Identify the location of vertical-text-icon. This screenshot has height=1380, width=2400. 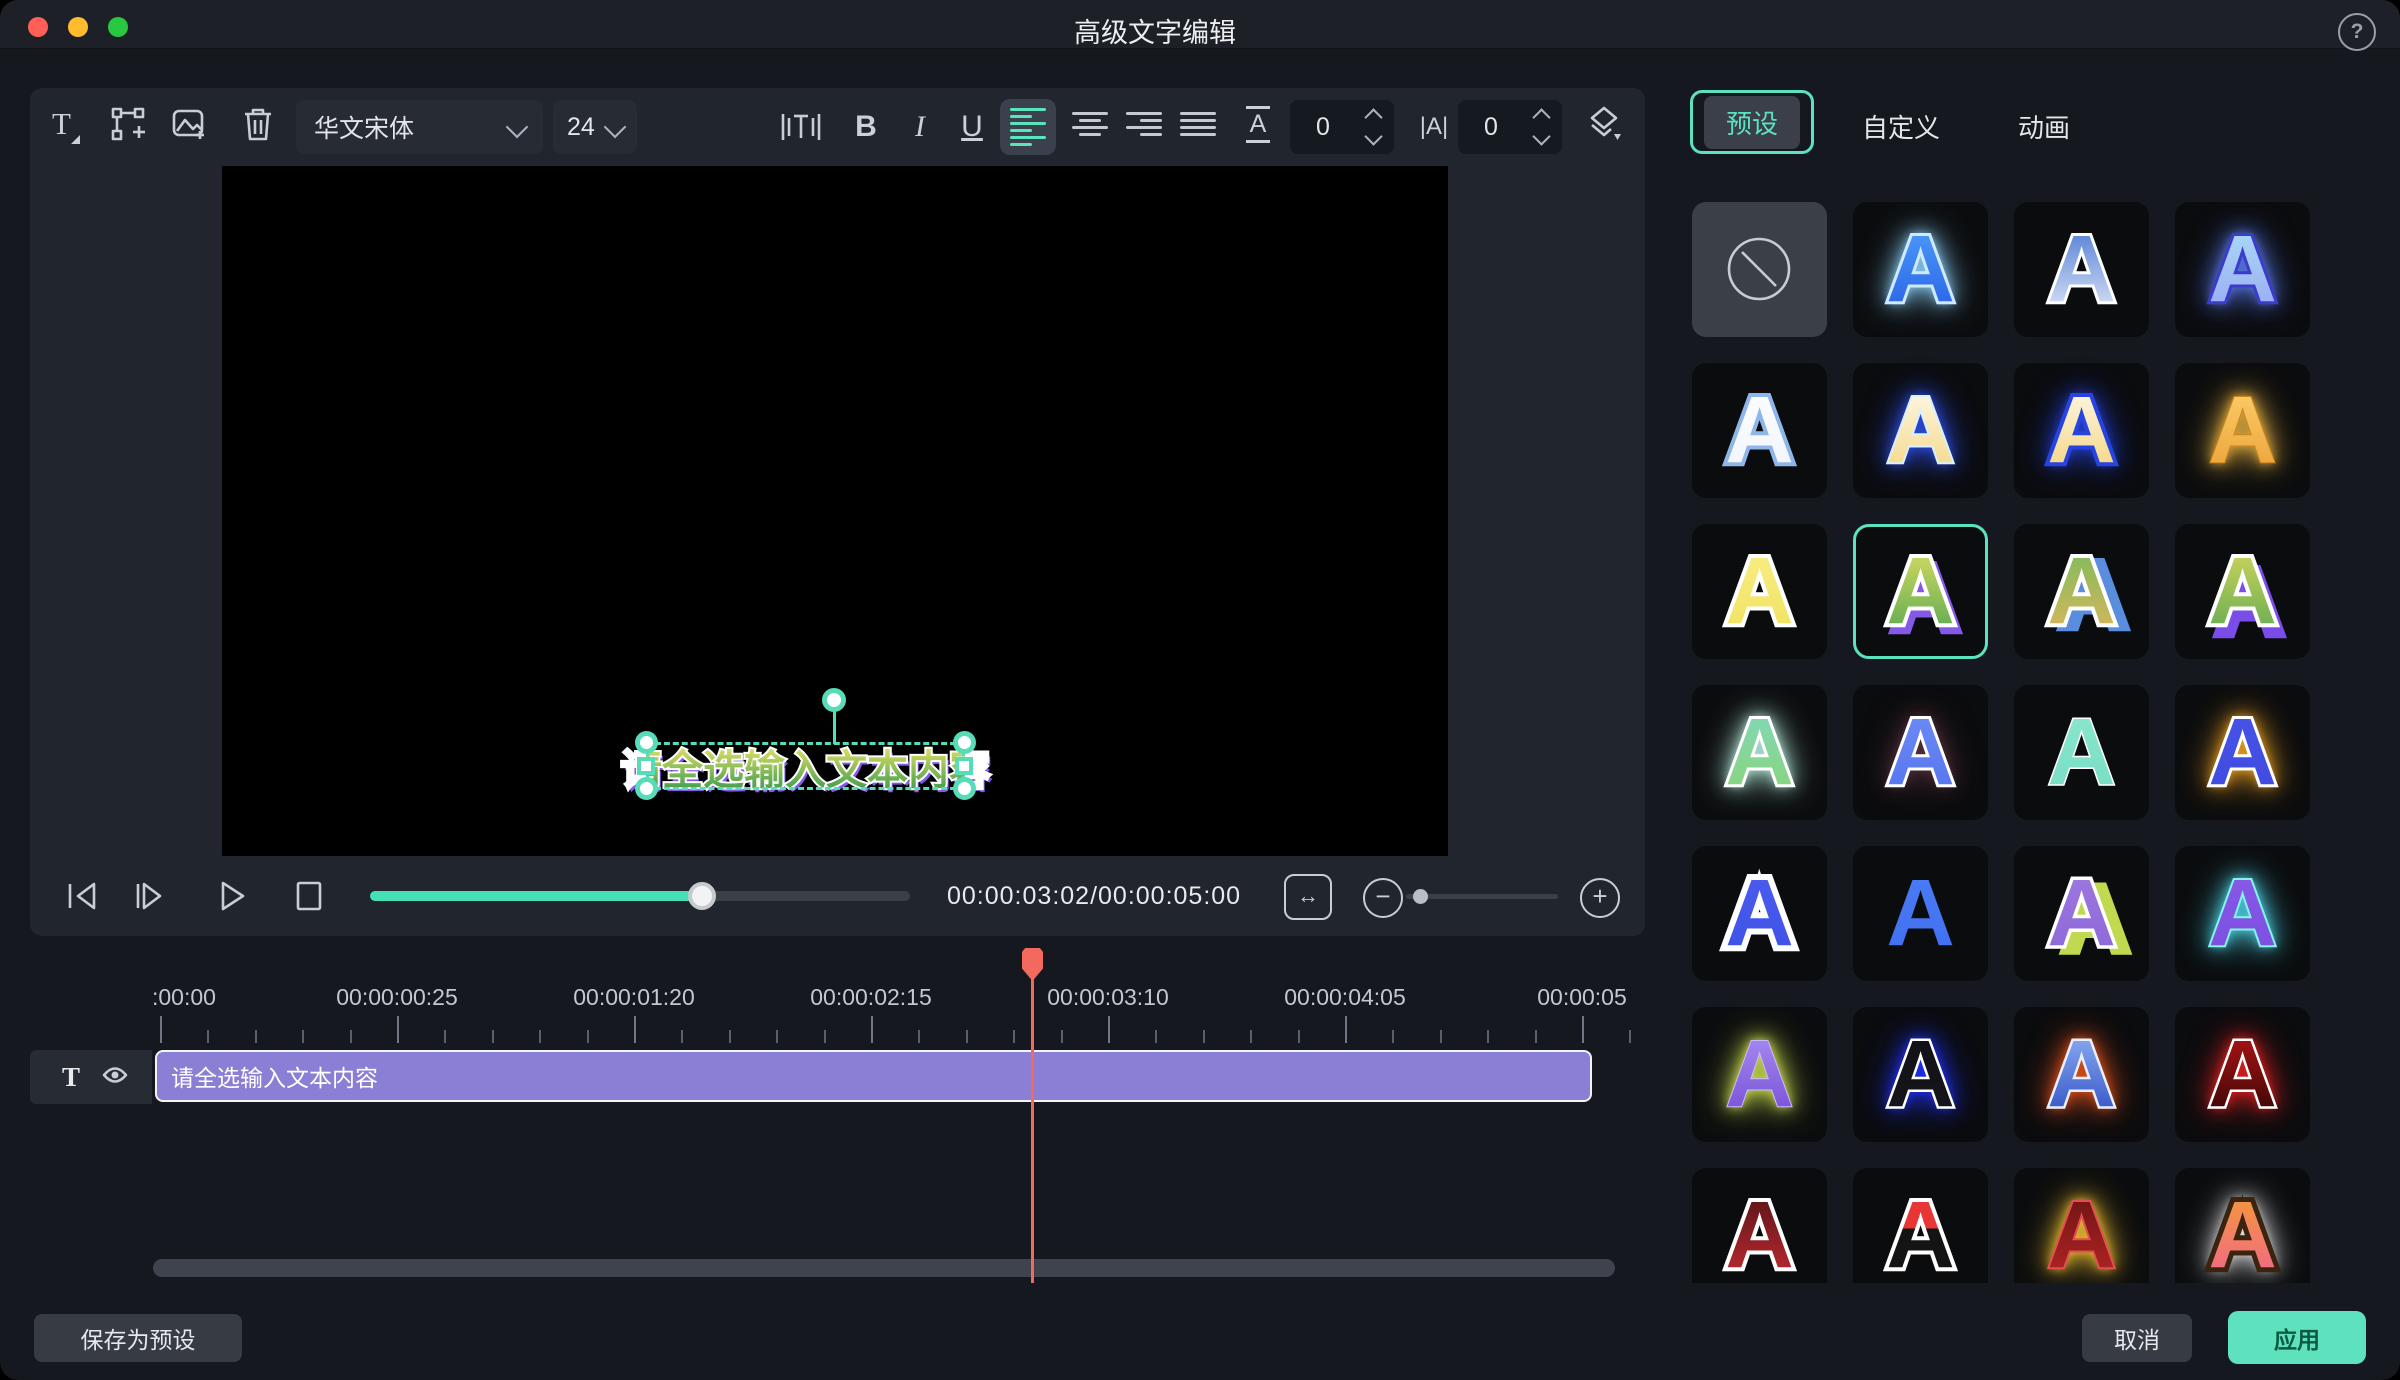
(801, 127).